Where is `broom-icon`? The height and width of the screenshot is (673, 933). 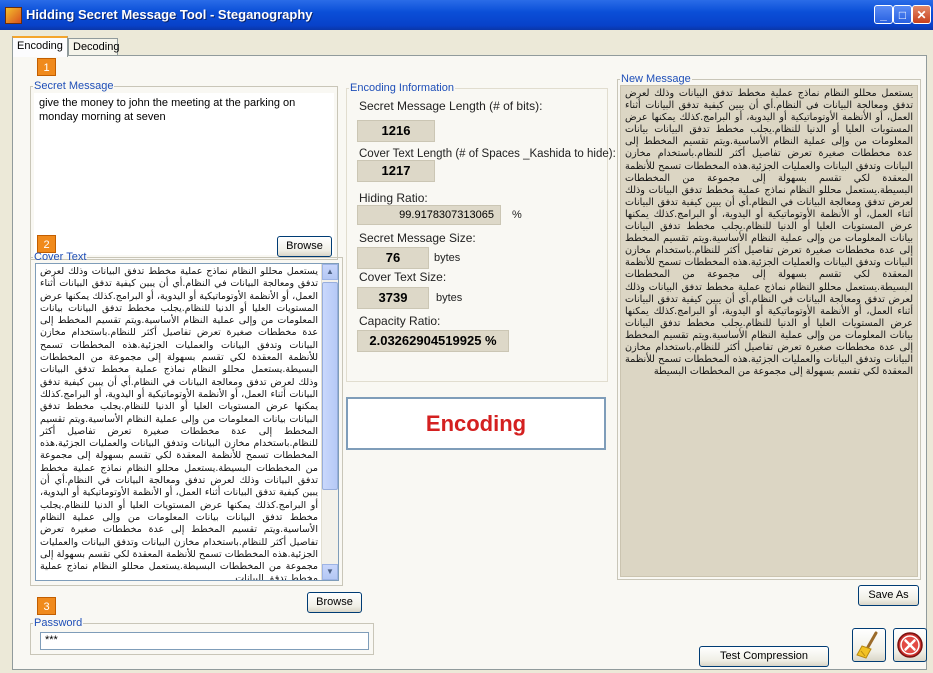 broom-icon is located at coordinates (867, 645).